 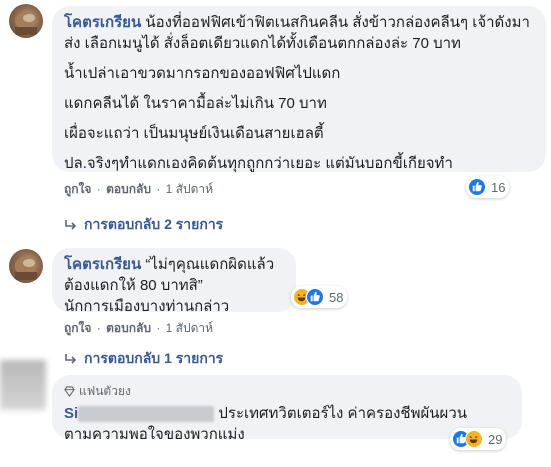 I want to click on comment-text-2: นักการเมืองบางท่านกล่าว, so click(x=147, y=306).